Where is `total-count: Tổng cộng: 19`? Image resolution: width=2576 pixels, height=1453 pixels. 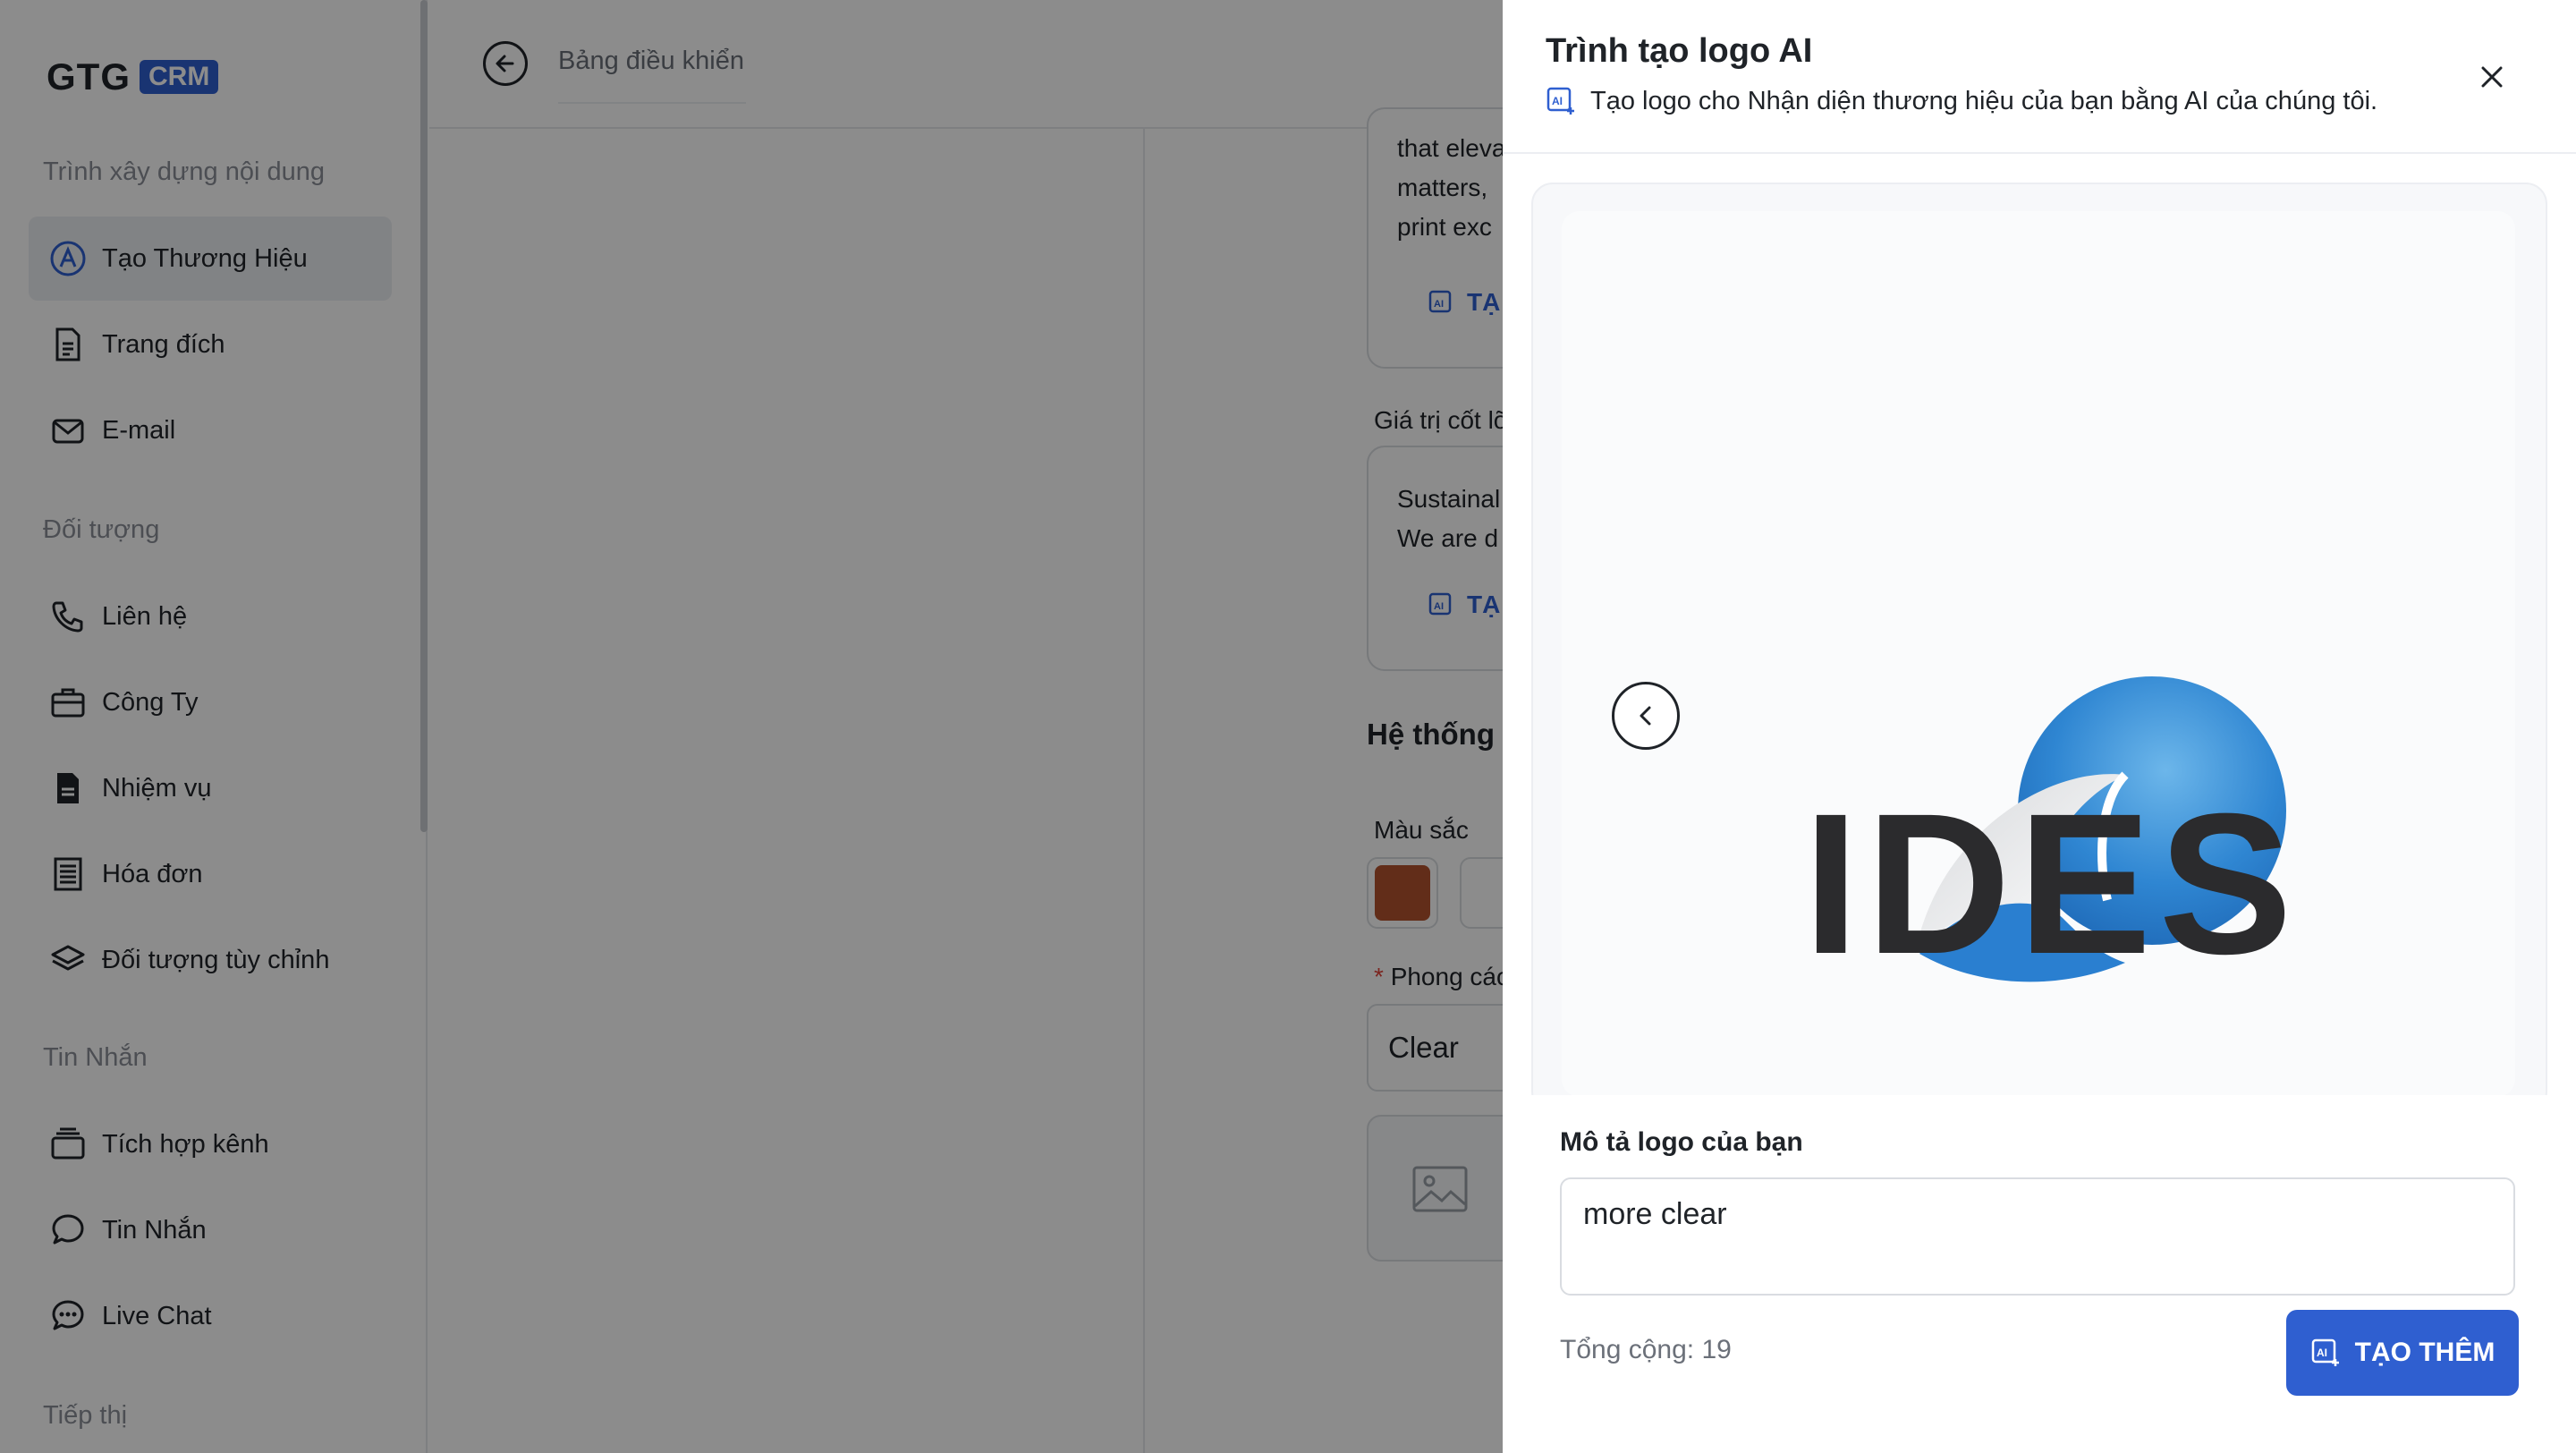
total-count: Tổng cộng: 19 is located at coordinates (1646, 1349).